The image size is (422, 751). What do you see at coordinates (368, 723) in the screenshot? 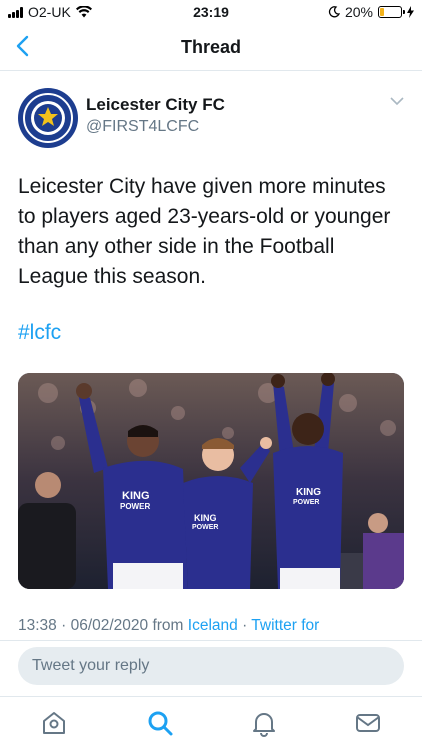
I see `messages-icon` at bounding box center [368, 723].